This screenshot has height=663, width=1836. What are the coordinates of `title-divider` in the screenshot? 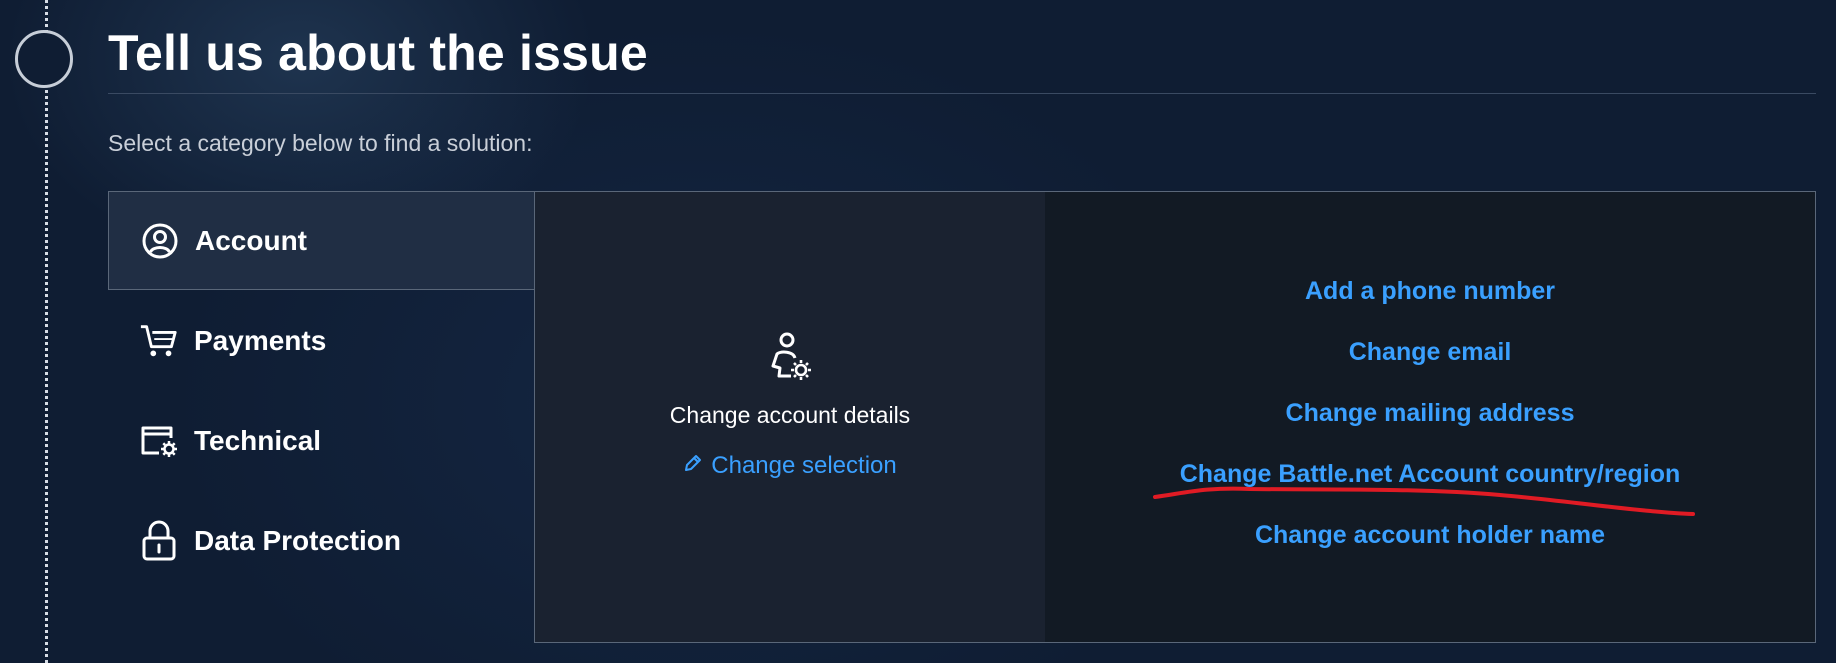 It's located at (962, 93).